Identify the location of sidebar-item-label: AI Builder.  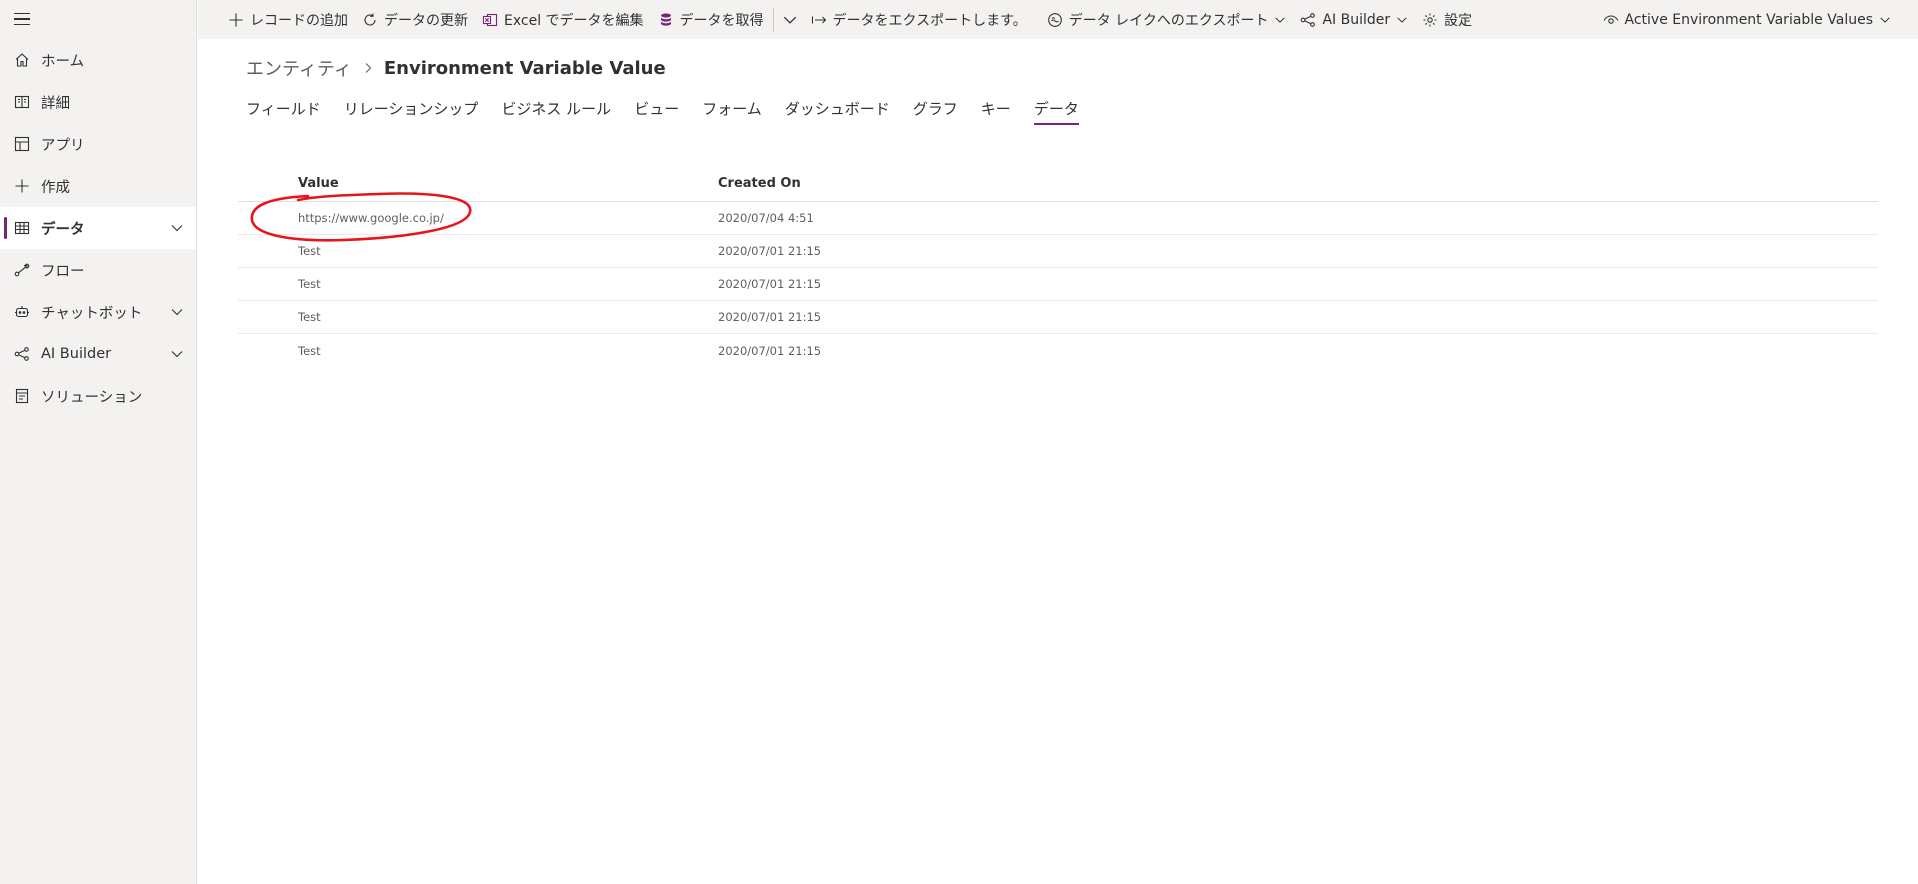
(76, 354).